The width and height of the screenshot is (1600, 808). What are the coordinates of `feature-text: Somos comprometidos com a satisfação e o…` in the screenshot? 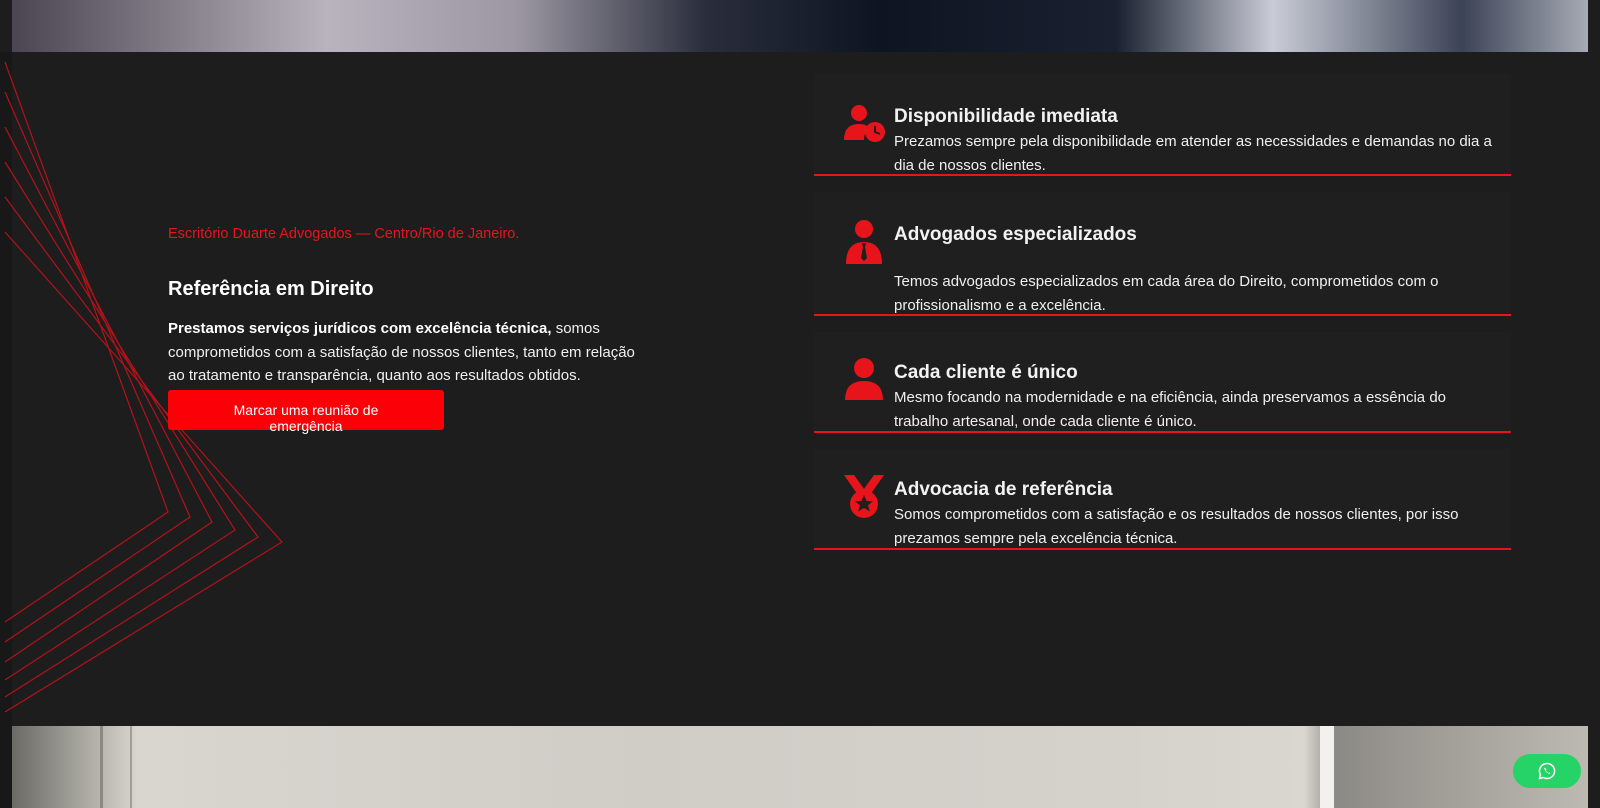 It's located at (1176, 526).